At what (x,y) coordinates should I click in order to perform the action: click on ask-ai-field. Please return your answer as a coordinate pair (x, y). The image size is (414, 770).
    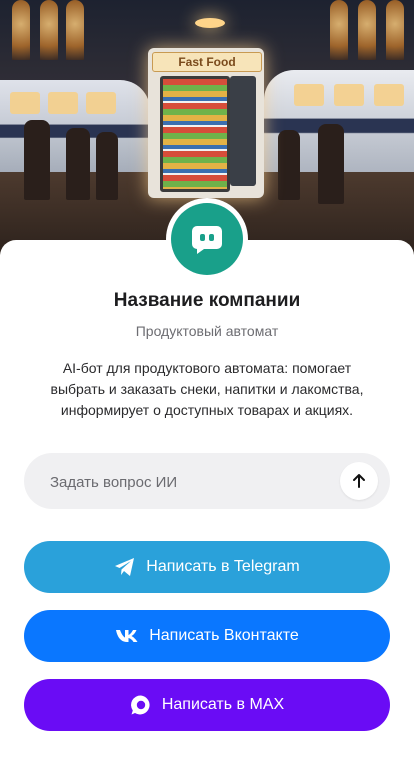
    Looking at the image, I should click on (207, 482).